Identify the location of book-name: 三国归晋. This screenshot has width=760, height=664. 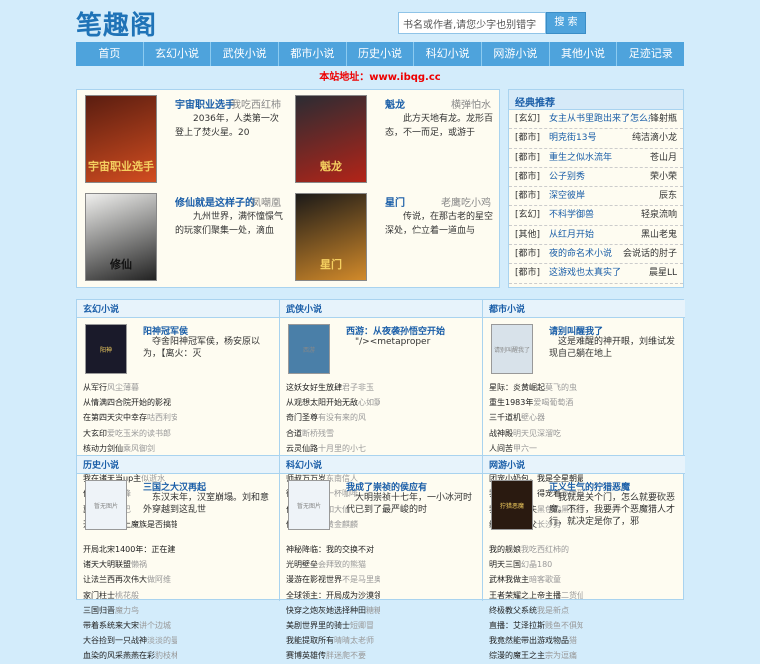
(99, 610).